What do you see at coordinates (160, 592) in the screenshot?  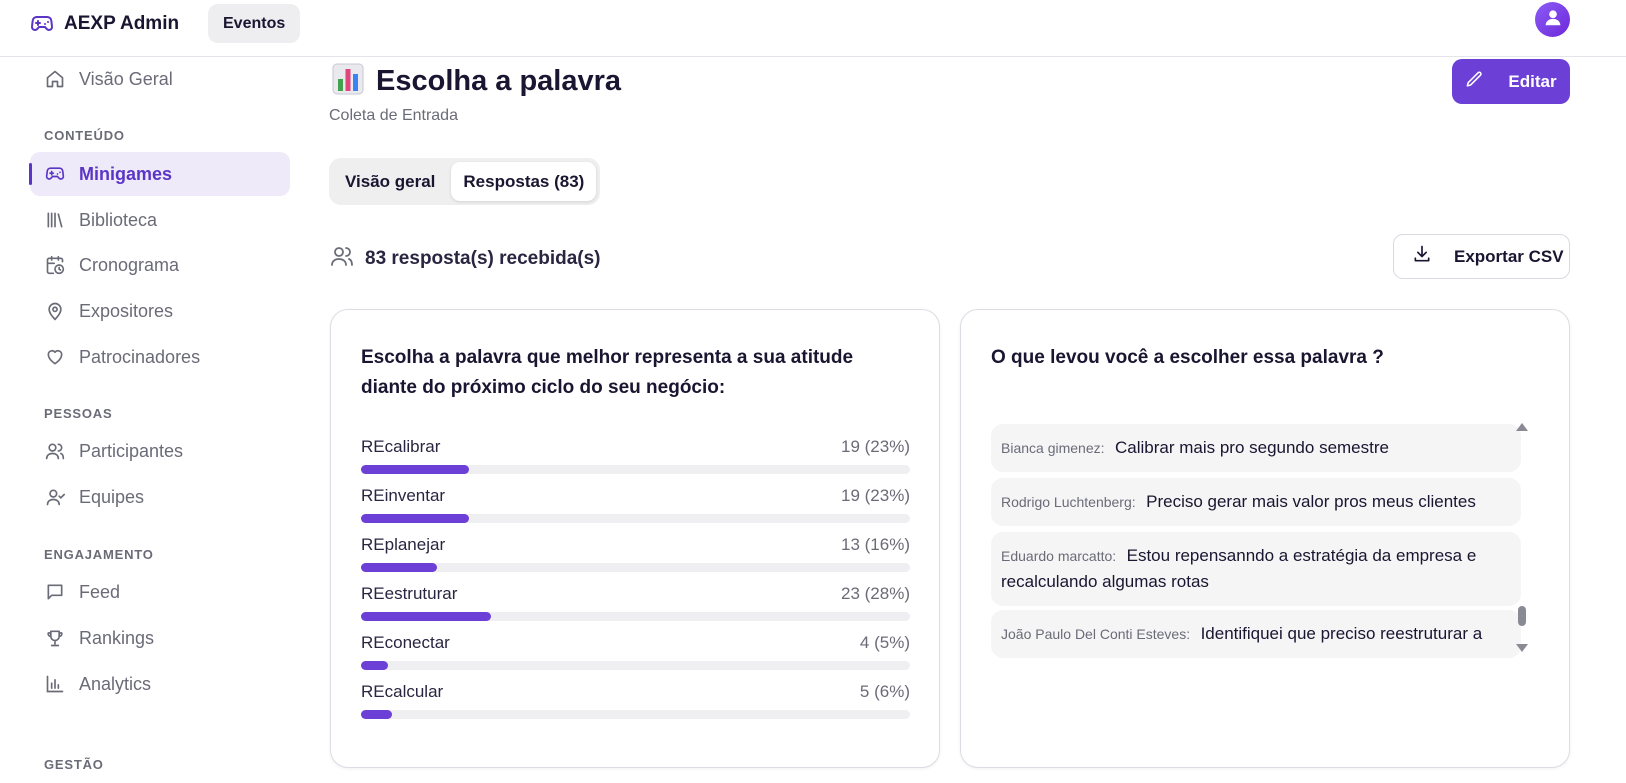 I see `sidebar-item-feed: Feed` at bounding box center [160, 592].